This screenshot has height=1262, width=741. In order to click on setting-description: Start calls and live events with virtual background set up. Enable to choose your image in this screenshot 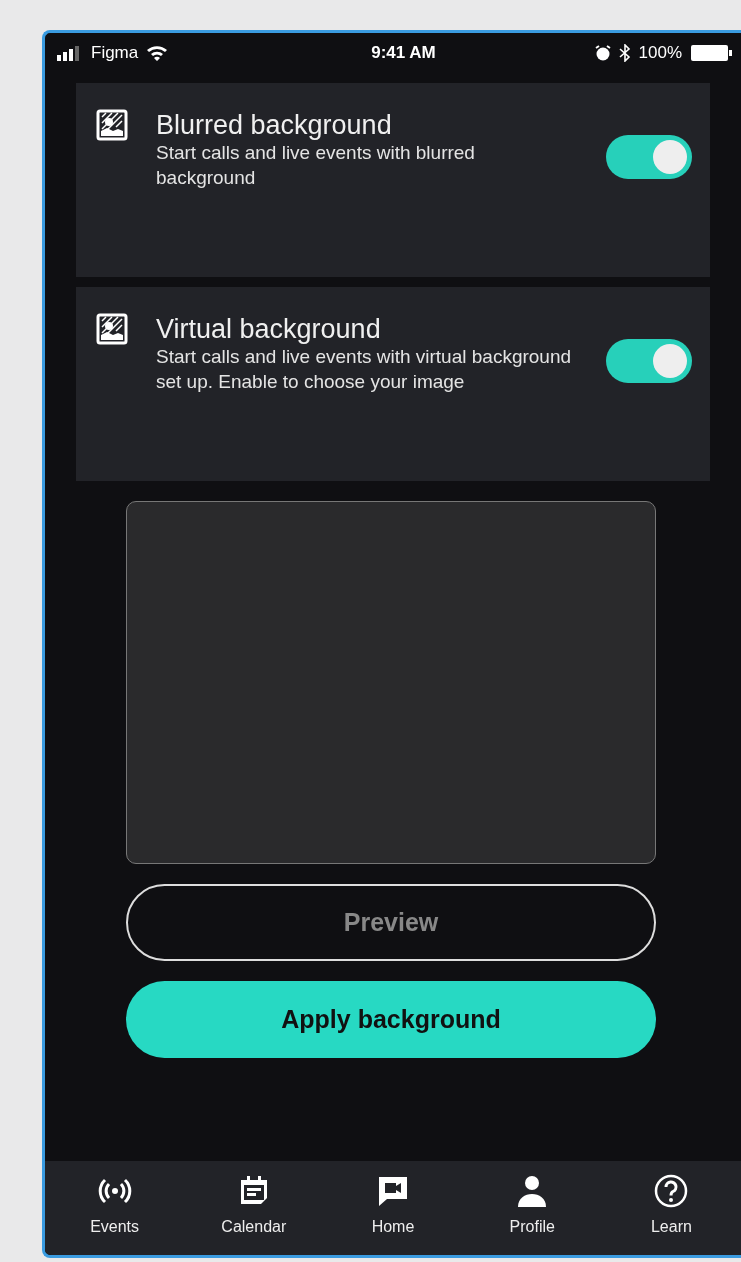, I will do `click(364, 370)`.